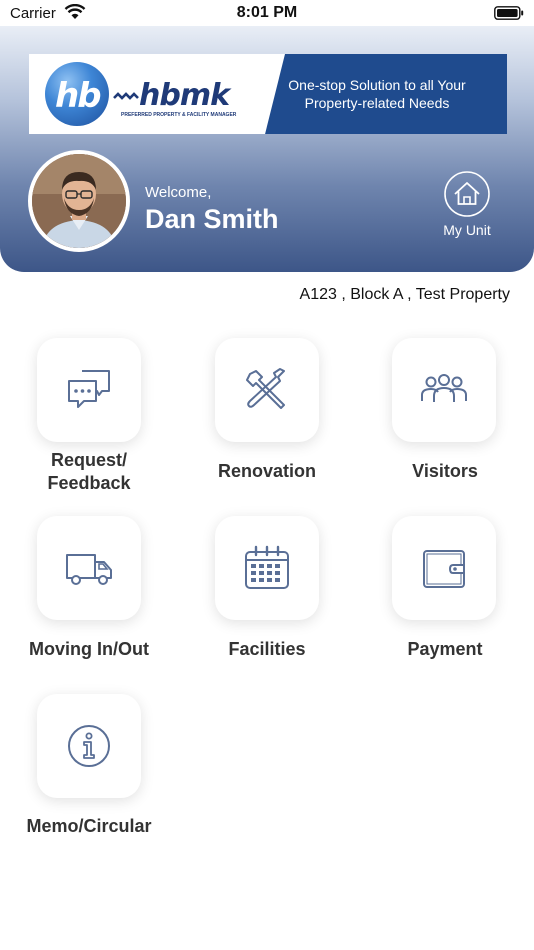 This screenshot has width=534, height=950. What do you see at coordinates (445, 471) in the screenshot?
I see `tile-visitors-label: Visitors` at bounding box center [445, 471].